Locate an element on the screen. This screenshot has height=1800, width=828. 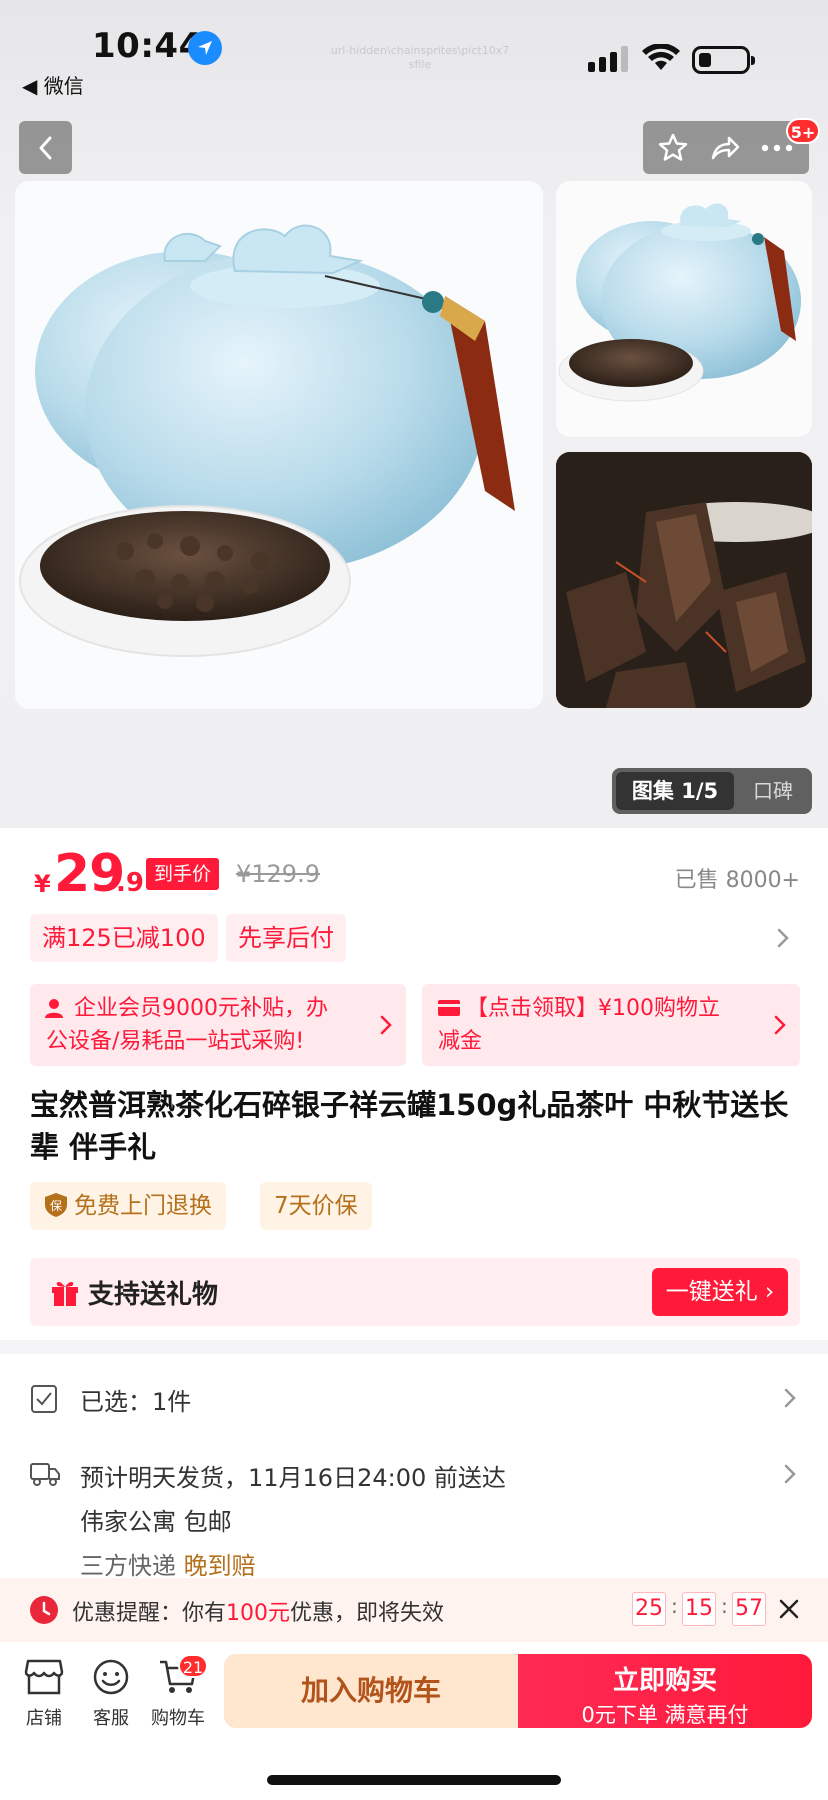
signal-icon is located at coordinates (608, 59).